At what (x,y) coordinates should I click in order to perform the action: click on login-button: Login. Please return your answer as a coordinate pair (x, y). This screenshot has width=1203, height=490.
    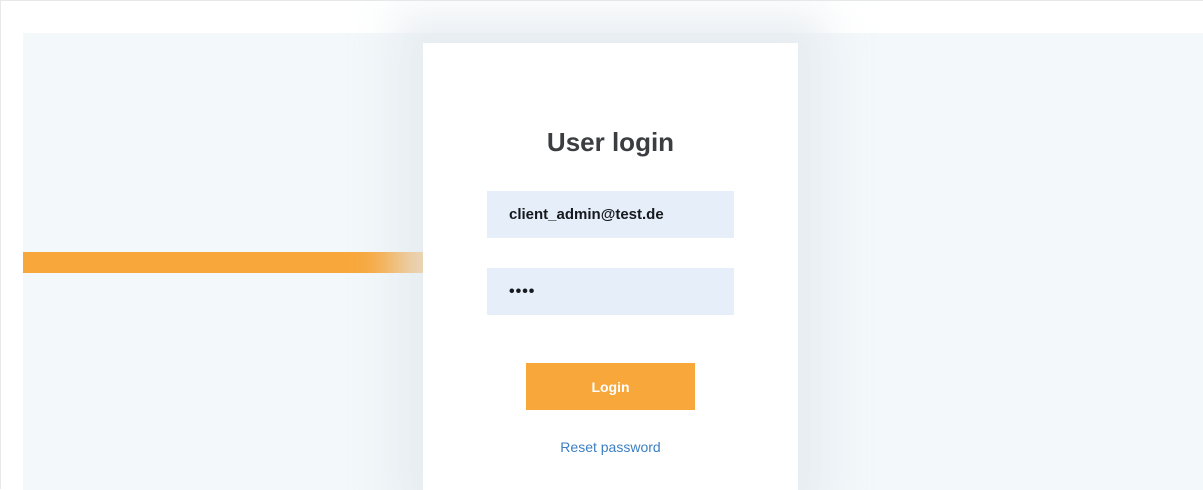
    Looking at the image, I should click on (610, 386).